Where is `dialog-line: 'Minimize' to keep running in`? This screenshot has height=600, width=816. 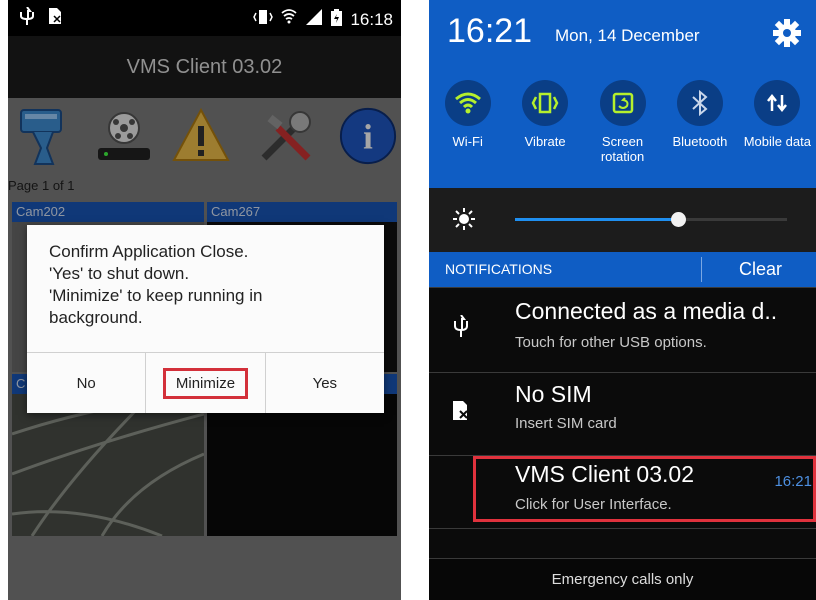 dialog-line: 'Minimize' to keep running in is located at coordinates (156, 295).